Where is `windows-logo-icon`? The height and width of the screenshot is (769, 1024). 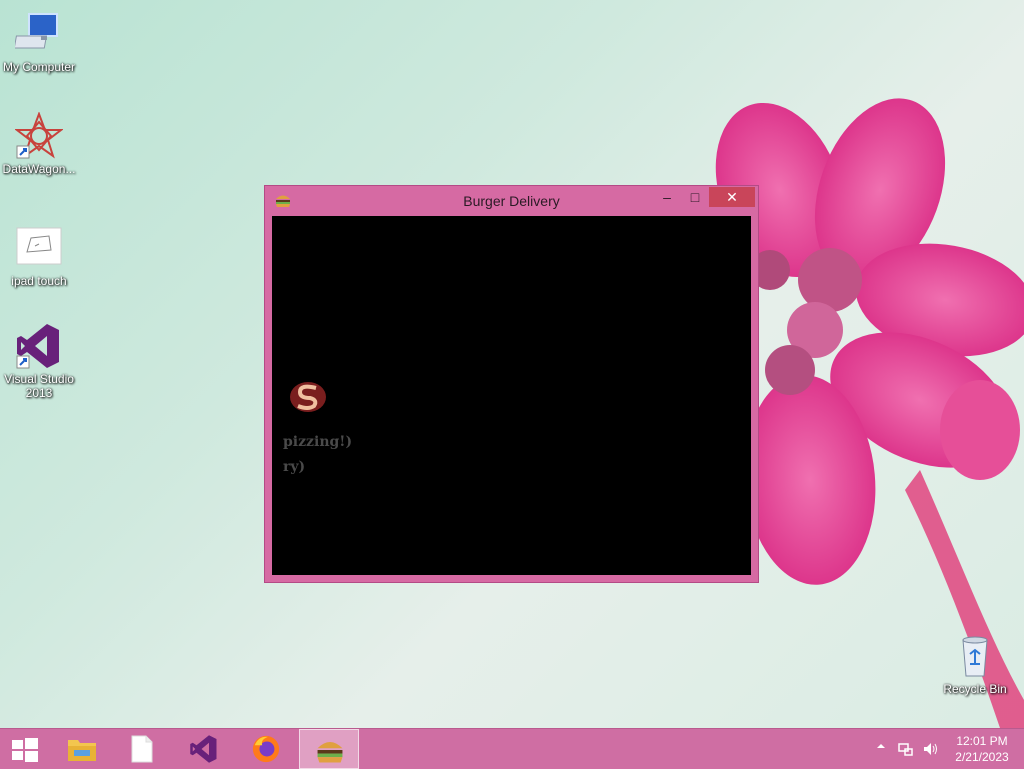
windows-logo-icon is located at coordinates (25, 750).